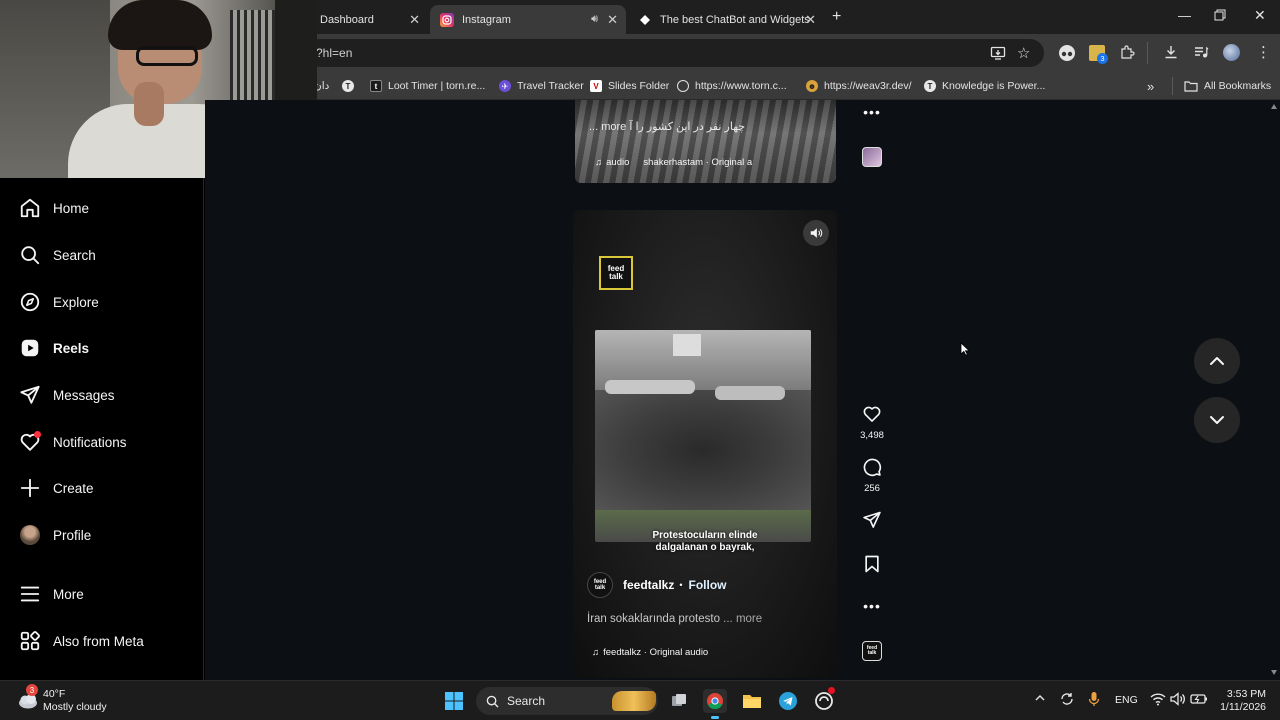 This screenshot has height=720, width=1280. I want to click on install-app-icon, so click(998, 53).